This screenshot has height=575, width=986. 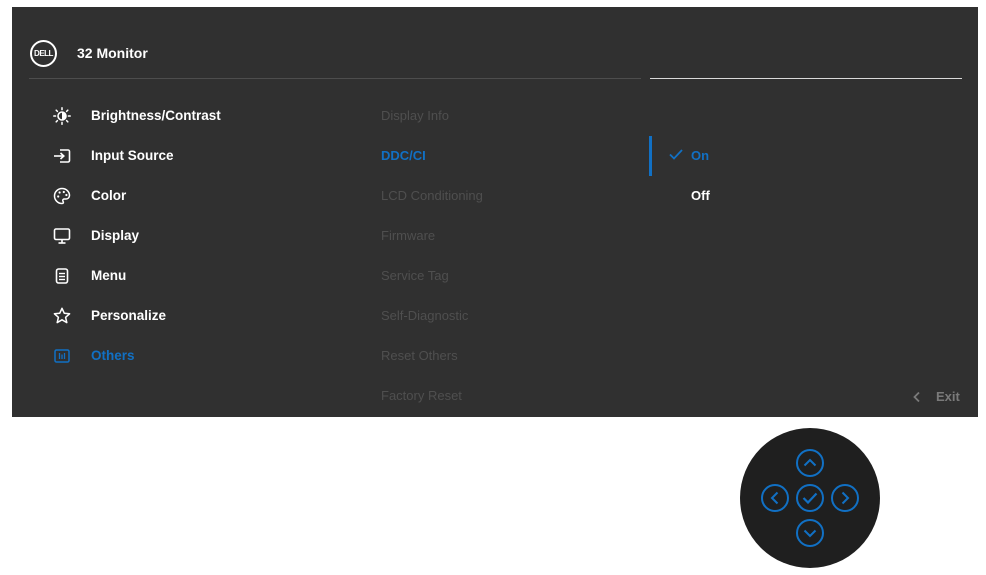 What do you see at coordinates (182, 236) in the screenshot?
I see `menu-item-display: Display` at bounding box center [182, 236].